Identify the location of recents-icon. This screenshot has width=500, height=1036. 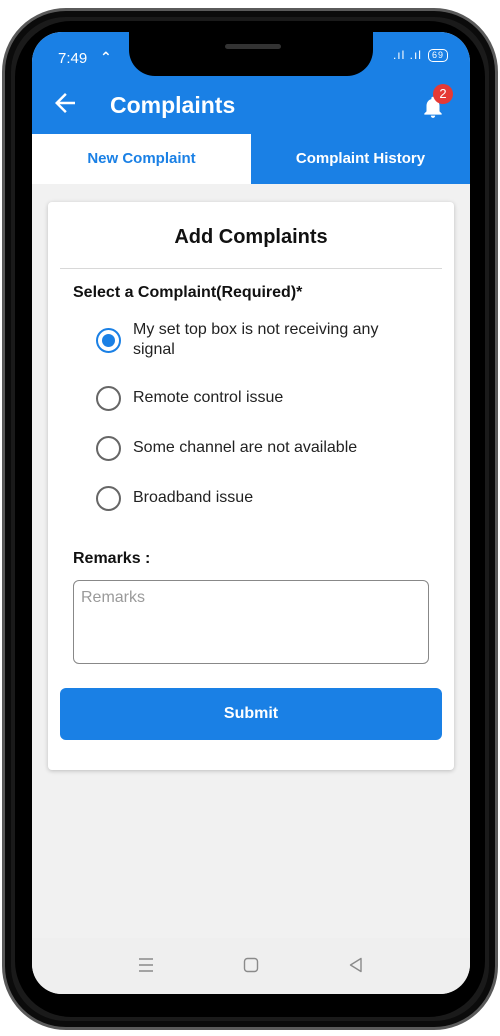
(146, 965).